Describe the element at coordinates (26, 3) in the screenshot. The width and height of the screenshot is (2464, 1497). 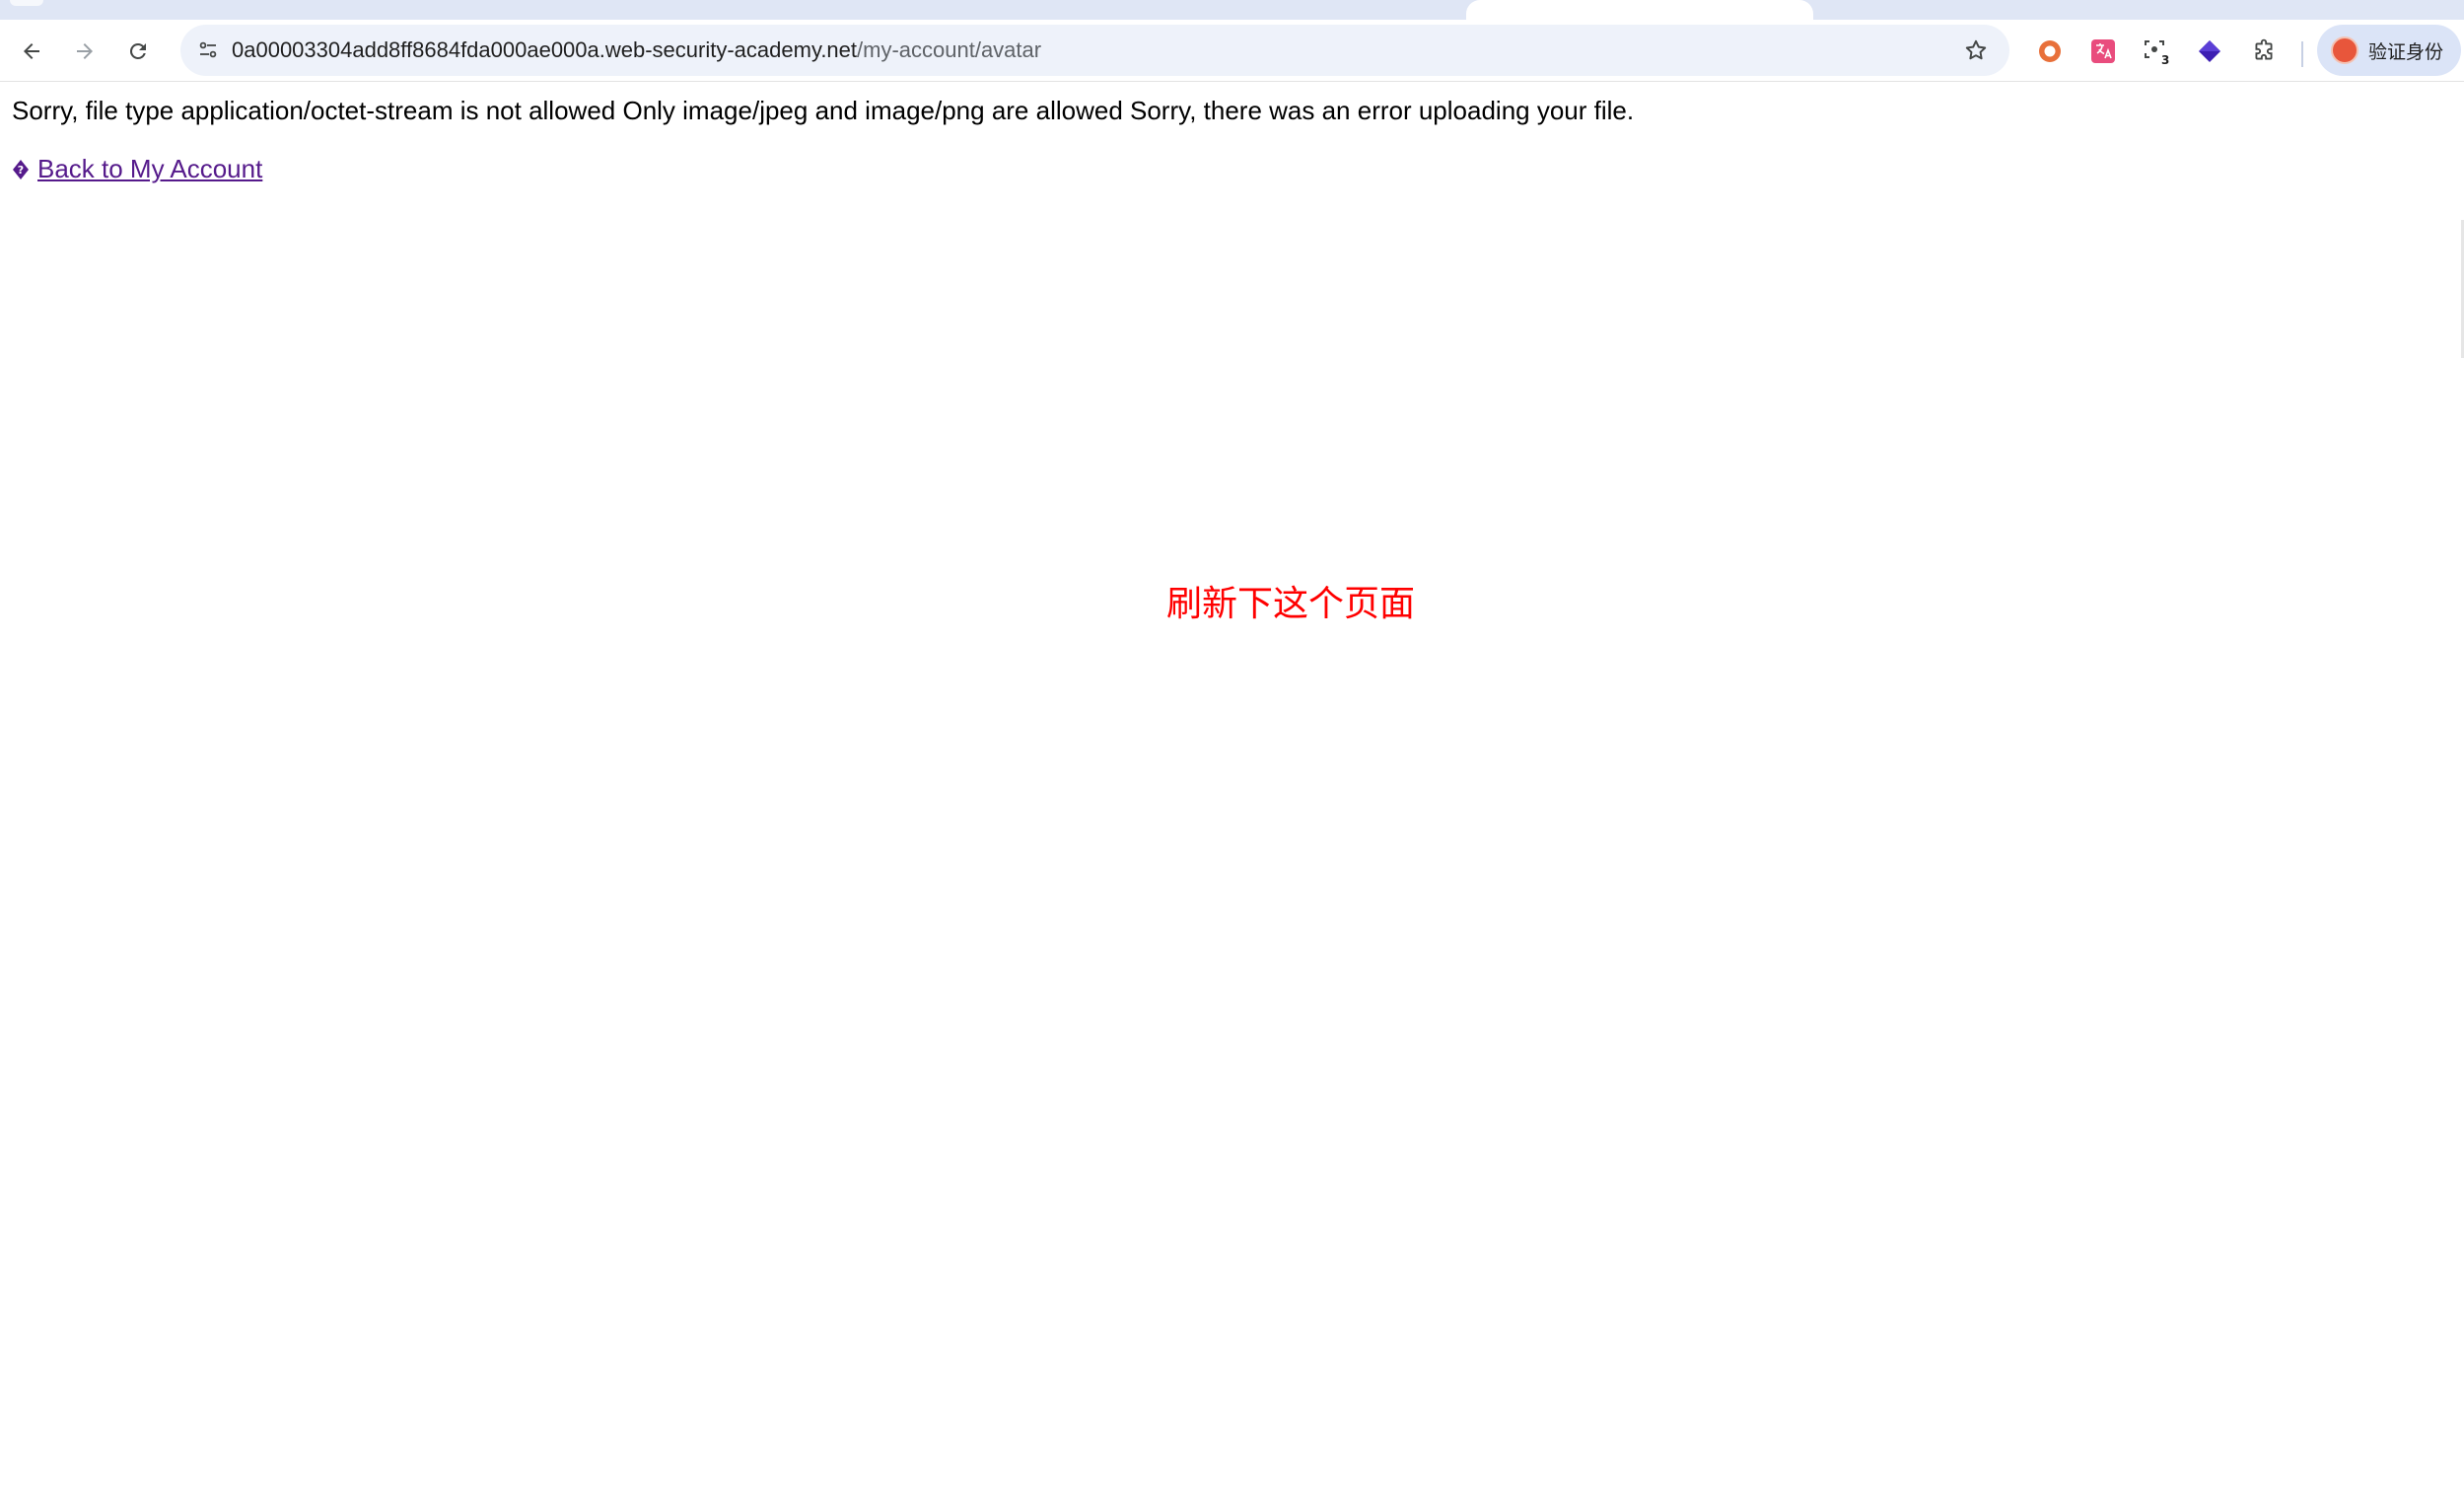
I see `tab-previous` at that location.